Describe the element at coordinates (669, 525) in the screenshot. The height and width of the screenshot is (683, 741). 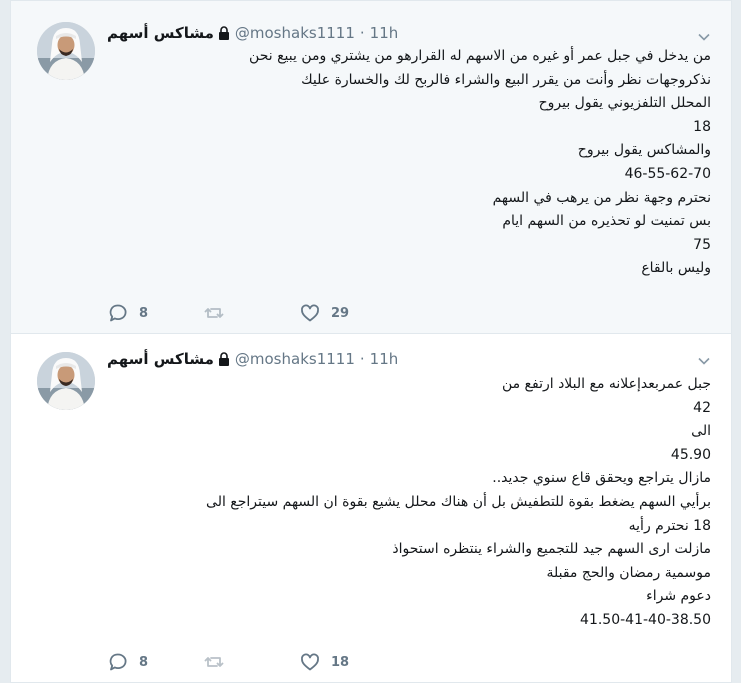
I see `tweet-line: 18 نحترم رأيه` at that location.